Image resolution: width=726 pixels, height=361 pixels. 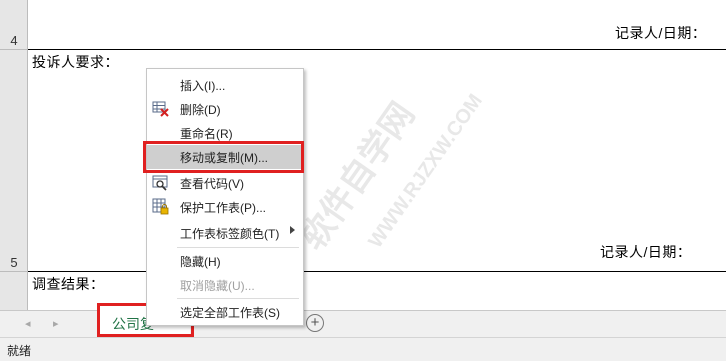 I want to click on menu-item-label: 重命名(R), so click(x=206, y=134).